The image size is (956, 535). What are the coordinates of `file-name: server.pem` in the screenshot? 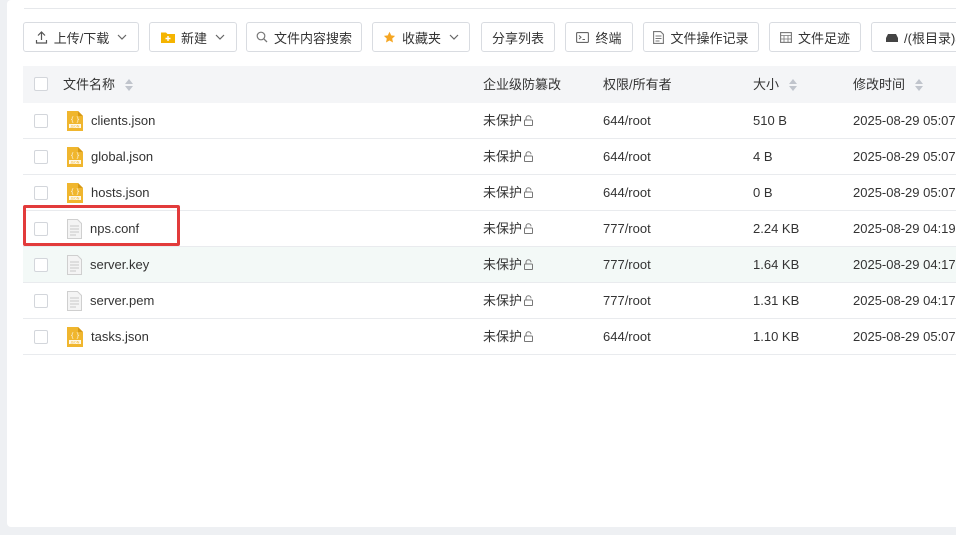 It's located at (122, 300).